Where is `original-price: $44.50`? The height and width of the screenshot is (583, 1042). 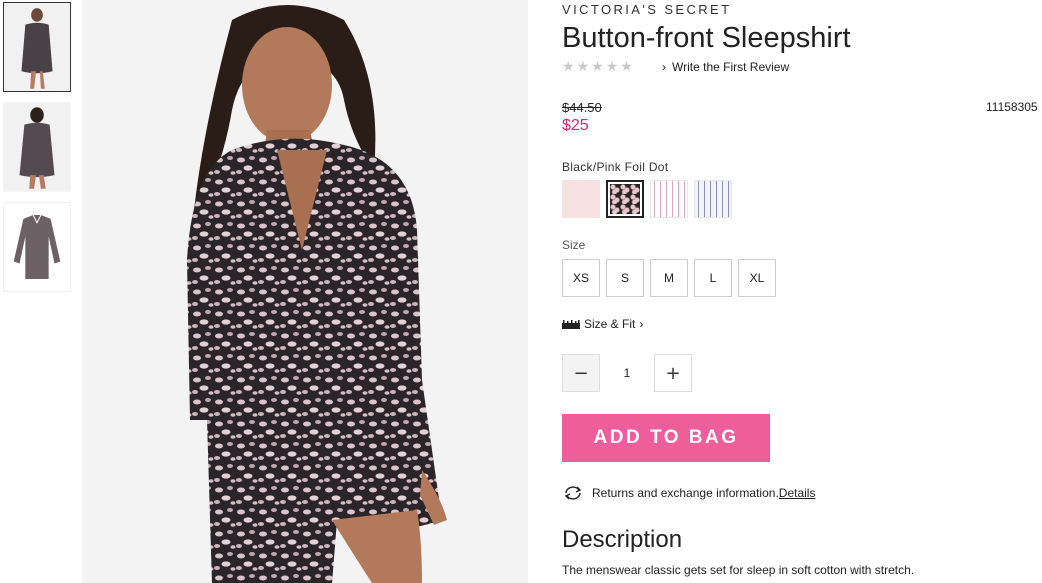 original-price: $44.50 is located at coordinates (582, 107).